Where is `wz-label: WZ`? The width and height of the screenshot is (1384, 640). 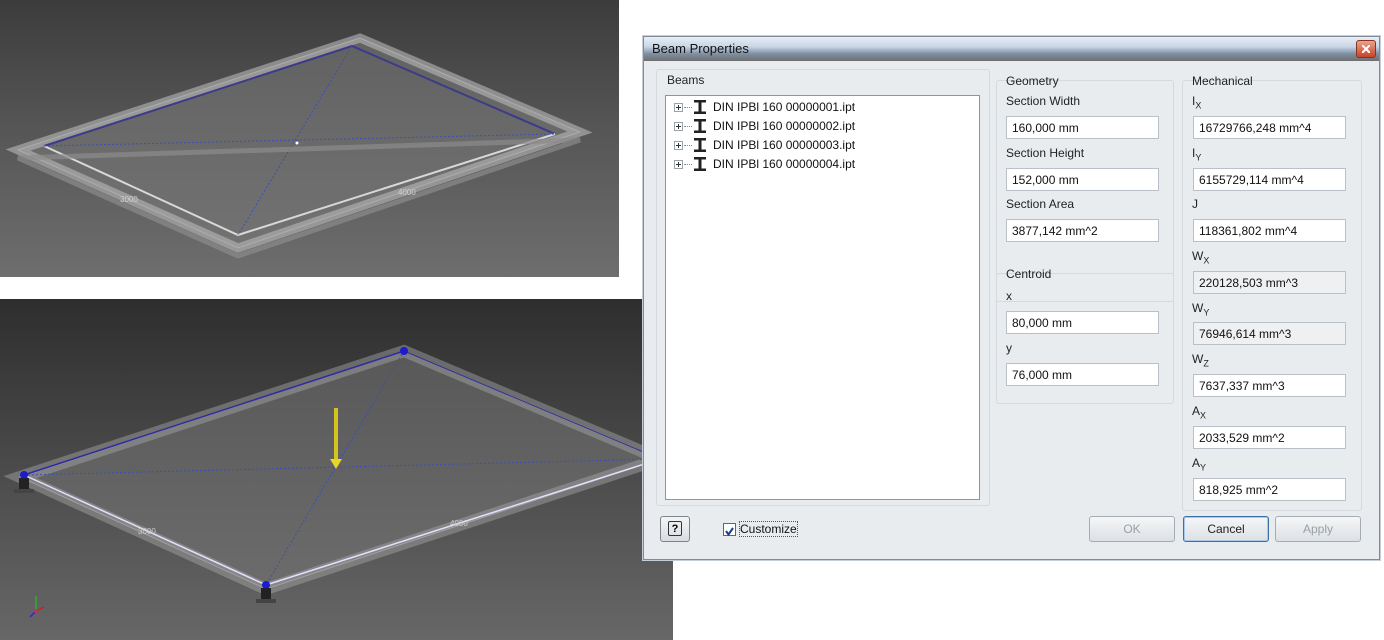 wz-label: WZ is located at coordinates (1200, 360).